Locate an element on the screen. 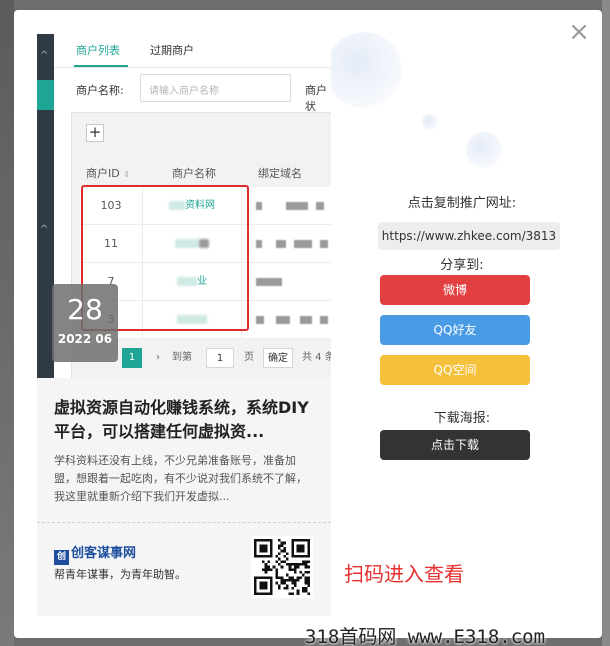 The image size is (610, 646). decor-bubble-tiny is located at coordinates (430, 122).